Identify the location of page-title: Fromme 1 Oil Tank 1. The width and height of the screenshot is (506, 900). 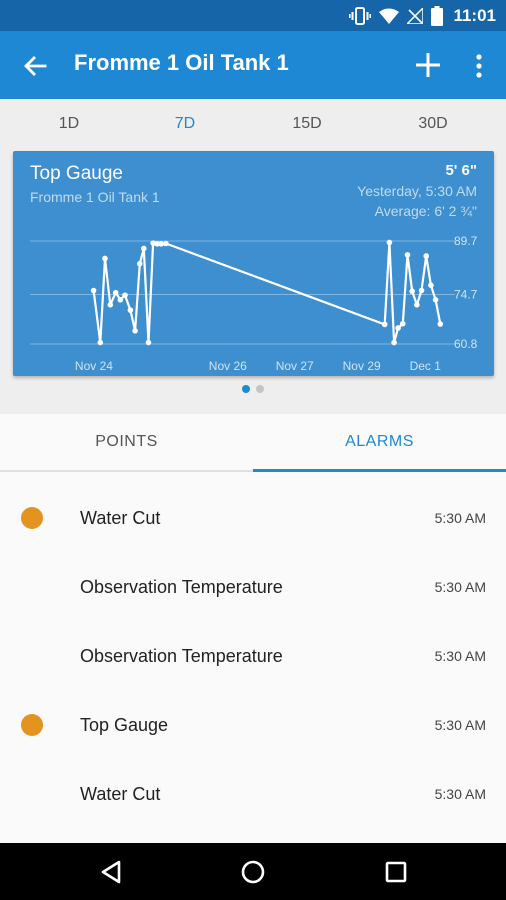
(181, 62).